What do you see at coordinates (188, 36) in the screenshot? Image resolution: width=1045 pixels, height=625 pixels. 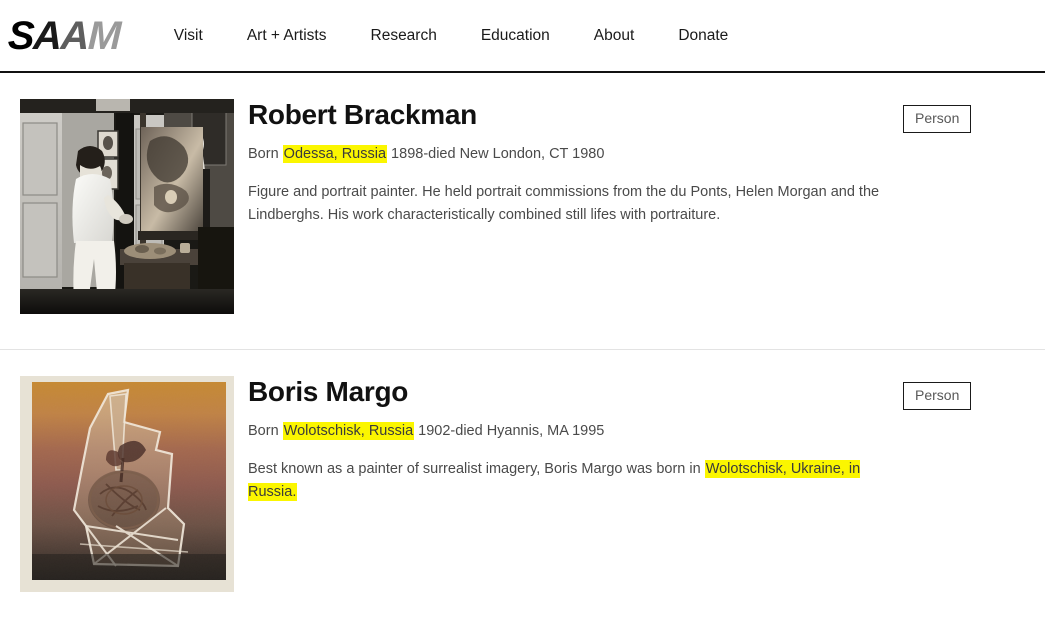 I see `nav-item-visit: Visit` at bounding box center [188, 36].